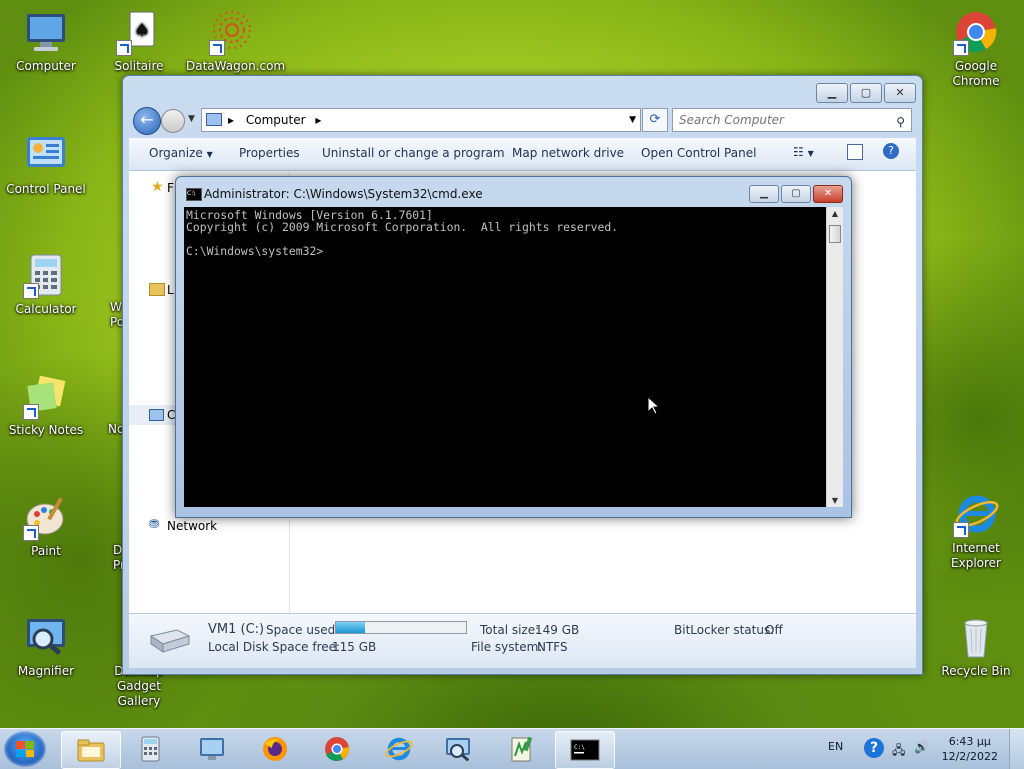 This screenshot has height=769, width=1024. What do you see at coordinates (194, 194) in the screenshot?
I see `cmd-app-icon: C:\` at bounding box center [194, 194].